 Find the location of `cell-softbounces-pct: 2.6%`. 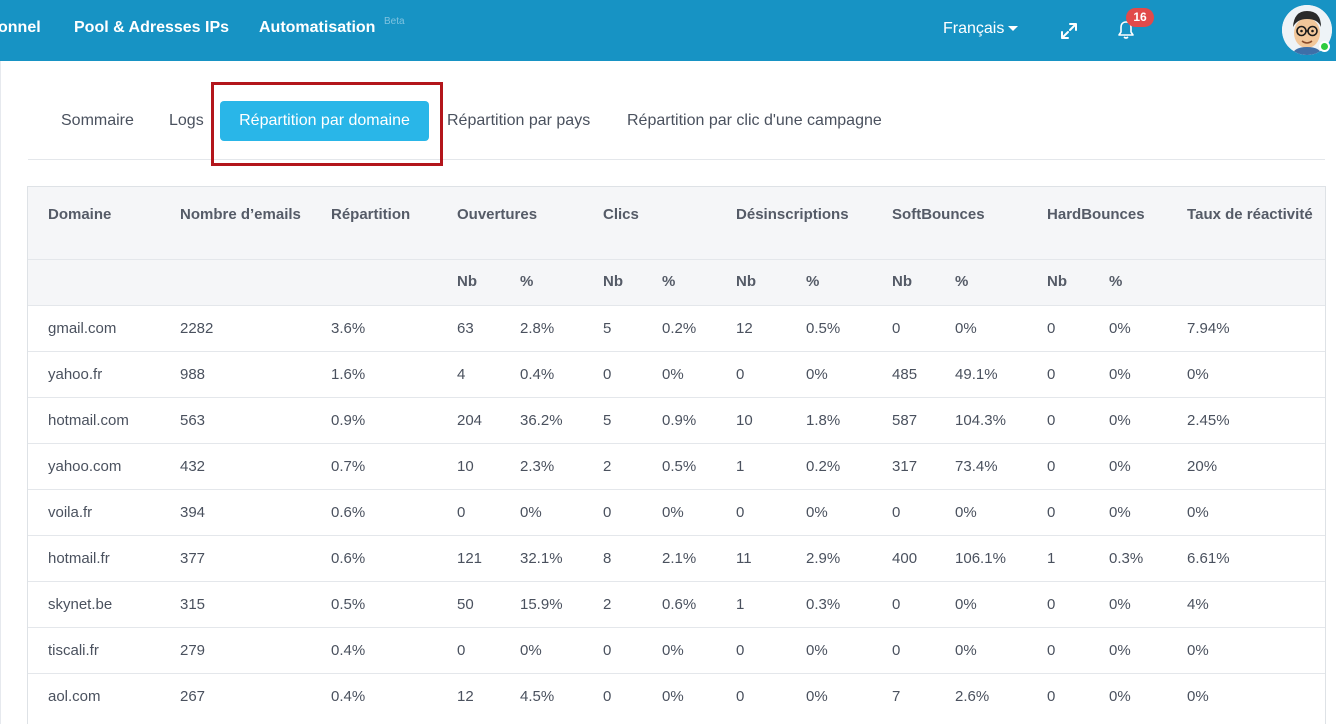

cell-softbounces-pct: 2.6% is located at coordinates (981, 695).